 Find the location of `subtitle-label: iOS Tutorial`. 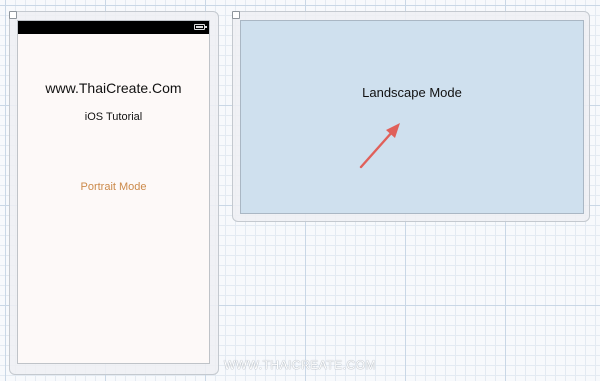

subtitle-label: iOS Tutorial is located at coordinates (113, 117).